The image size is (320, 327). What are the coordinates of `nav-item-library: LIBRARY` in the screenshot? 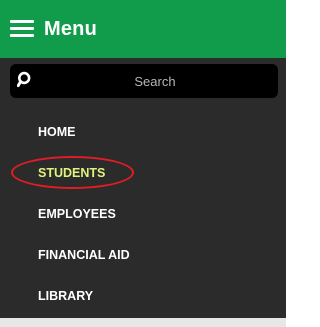 It's located at (143, 296).